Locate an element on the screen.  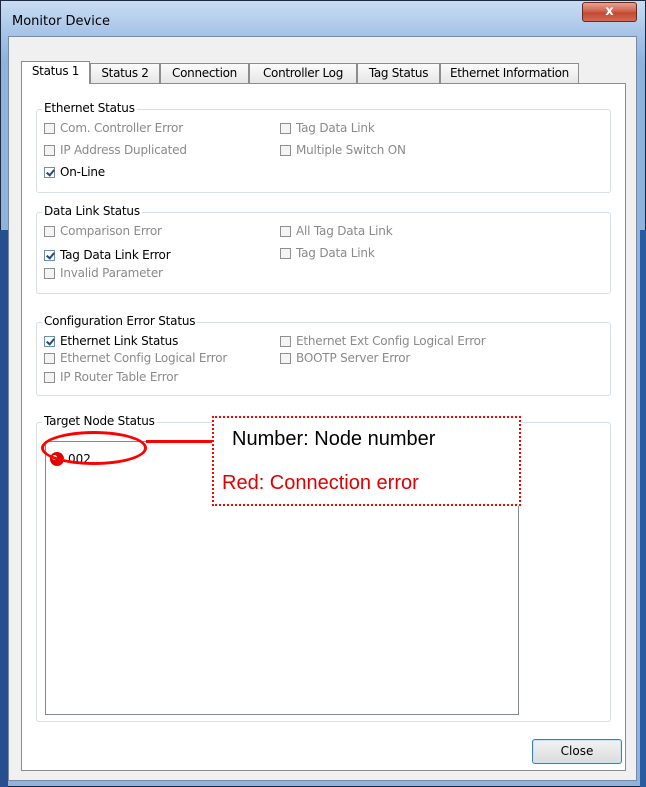
window-close-icon: x is located at coordinates (609, 12).